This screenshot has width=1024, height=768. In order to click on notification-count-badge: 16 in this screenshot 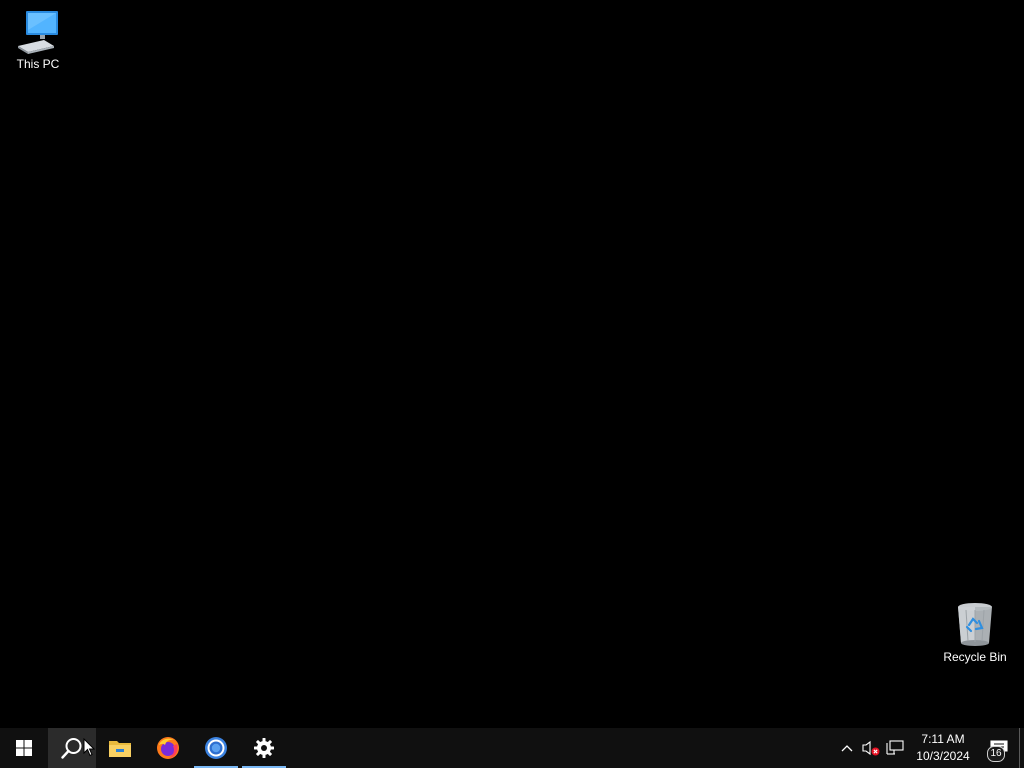, I will do `click(996, 754)`.